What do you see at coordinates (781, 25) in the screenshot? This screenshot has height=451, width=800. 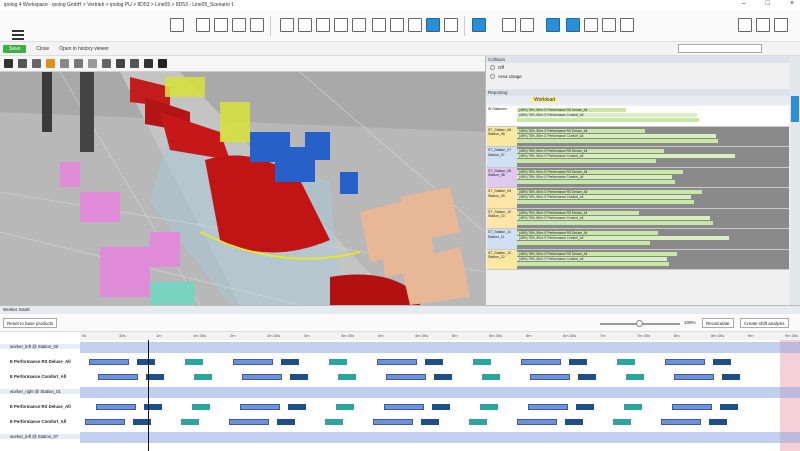 I see `account-icon` at bounding box center [781, 25].